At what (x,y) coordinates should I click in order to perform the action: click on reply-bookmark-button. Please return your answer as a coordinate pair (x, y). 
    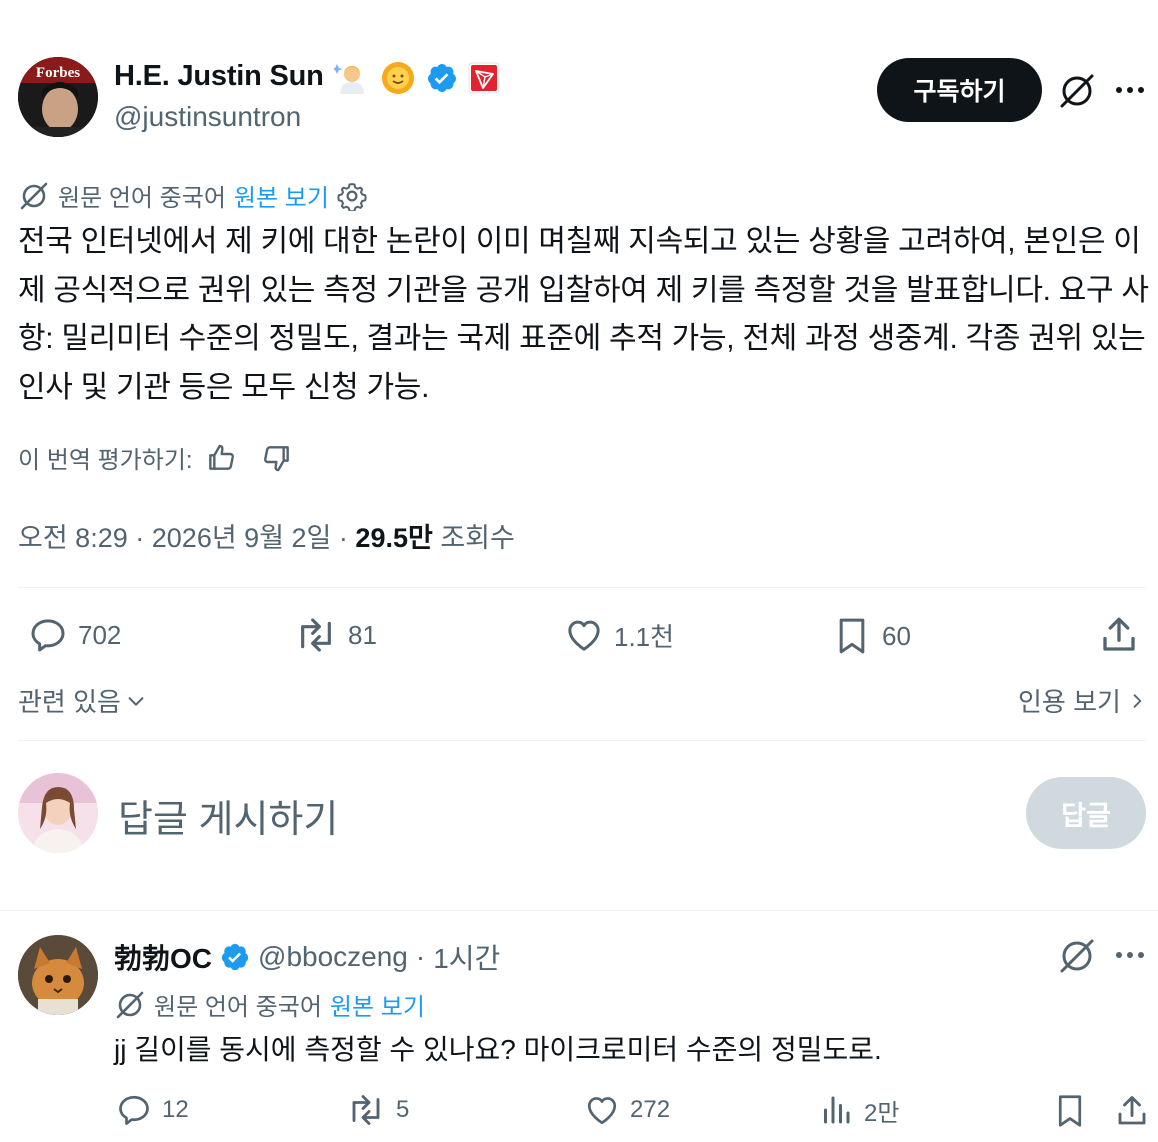
    Looking at the image, I should click on (1070, 1113).